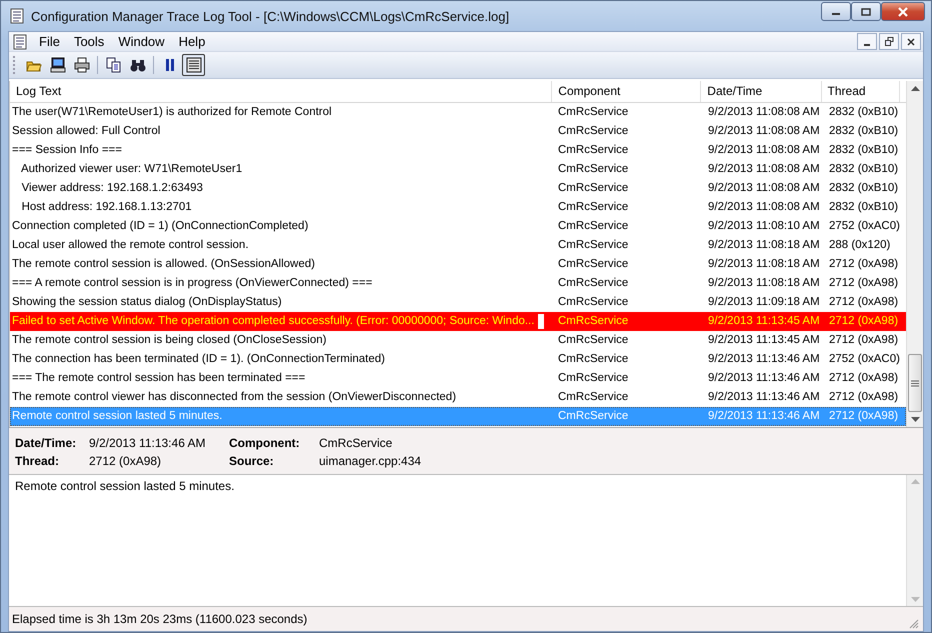 This screenshot has height=633, width=932. What do you see at coordinates (125, 461) in the screenshot?
I see `field-value: 2712 (0xA98)` at bounding box center [125, 461].